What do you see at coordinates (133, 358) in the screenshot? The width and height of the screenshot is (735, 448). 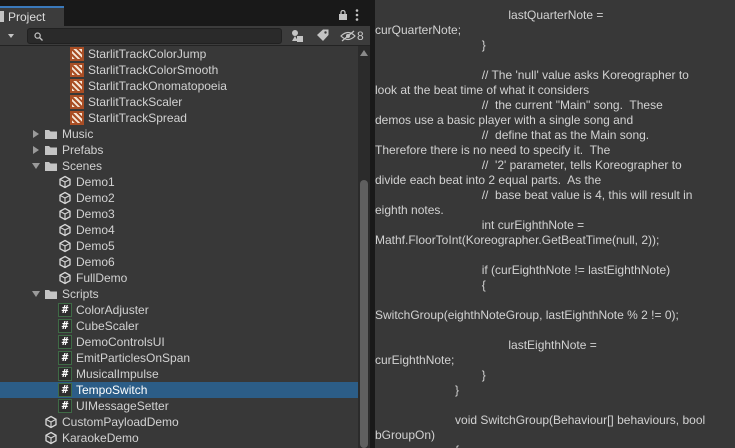 I see `tree-item-label: EmitParticlesOnSpan` at bounding box center [133, 358].